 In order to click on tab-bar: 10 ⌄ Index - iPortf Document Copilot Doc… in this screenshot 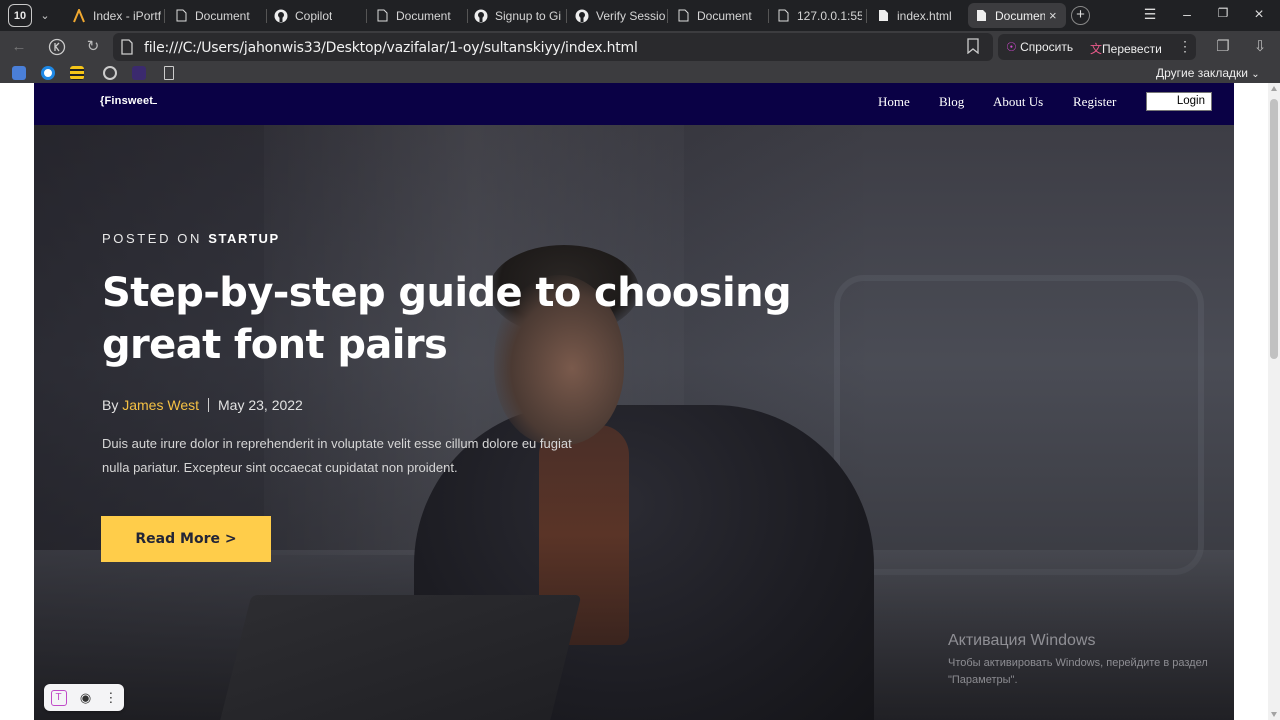, I will do `click(640, 15)`.